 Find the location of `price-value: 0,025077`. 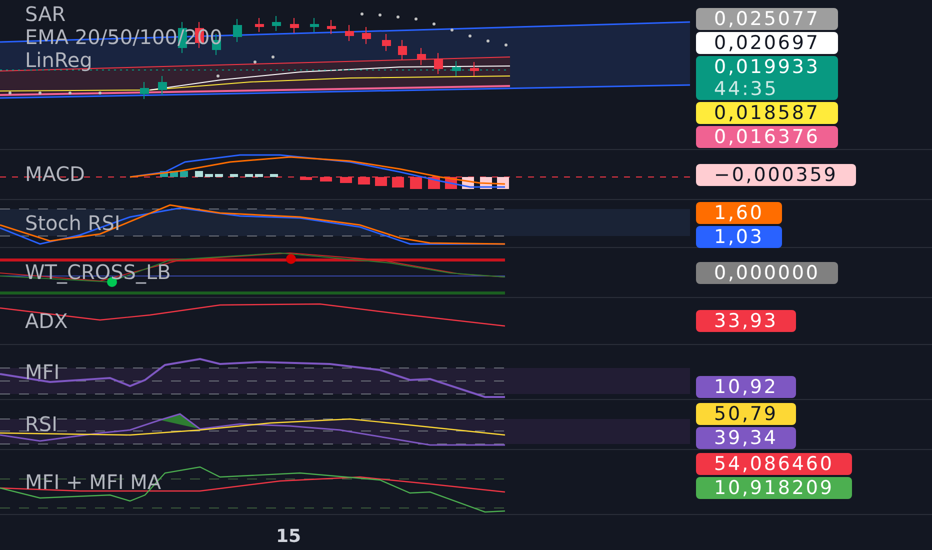

price-value: 0,025077 is located at coordinates (767, 19).